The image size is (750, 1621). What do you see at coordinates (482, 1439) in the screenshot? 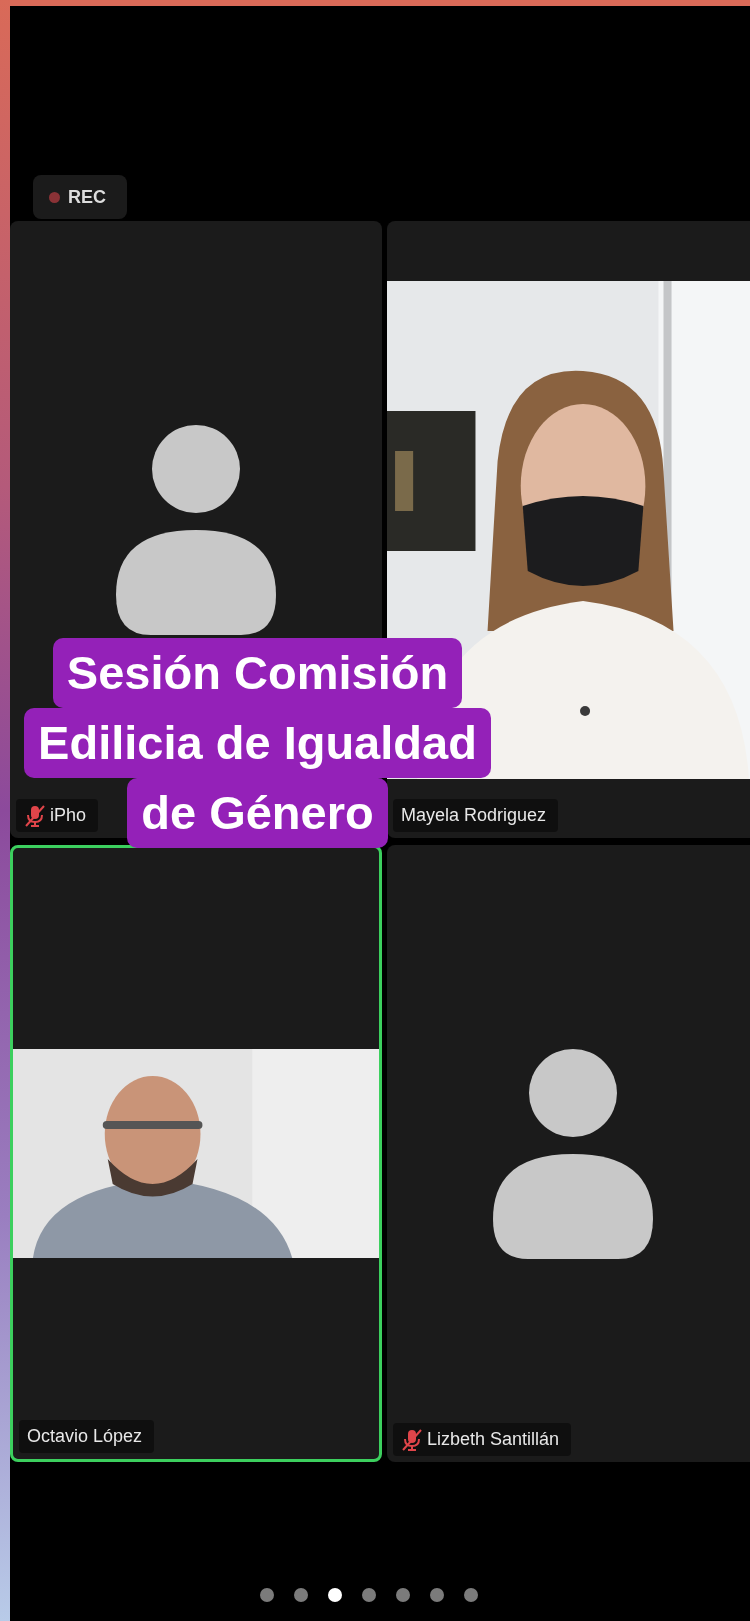
I see `participant-name: Lizbeth Santillán` at bounding box center [482, 1439].